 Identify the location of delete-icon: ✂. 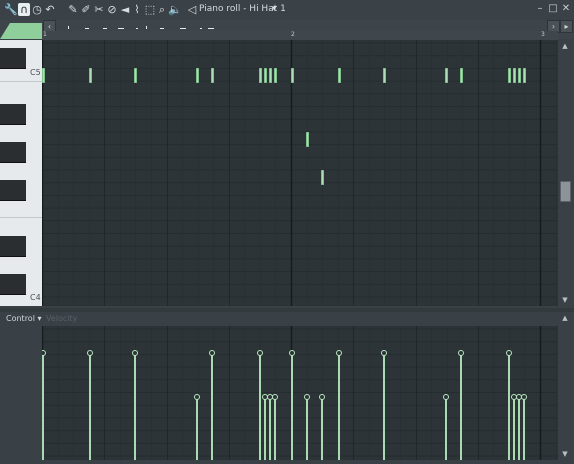
(99, 9).